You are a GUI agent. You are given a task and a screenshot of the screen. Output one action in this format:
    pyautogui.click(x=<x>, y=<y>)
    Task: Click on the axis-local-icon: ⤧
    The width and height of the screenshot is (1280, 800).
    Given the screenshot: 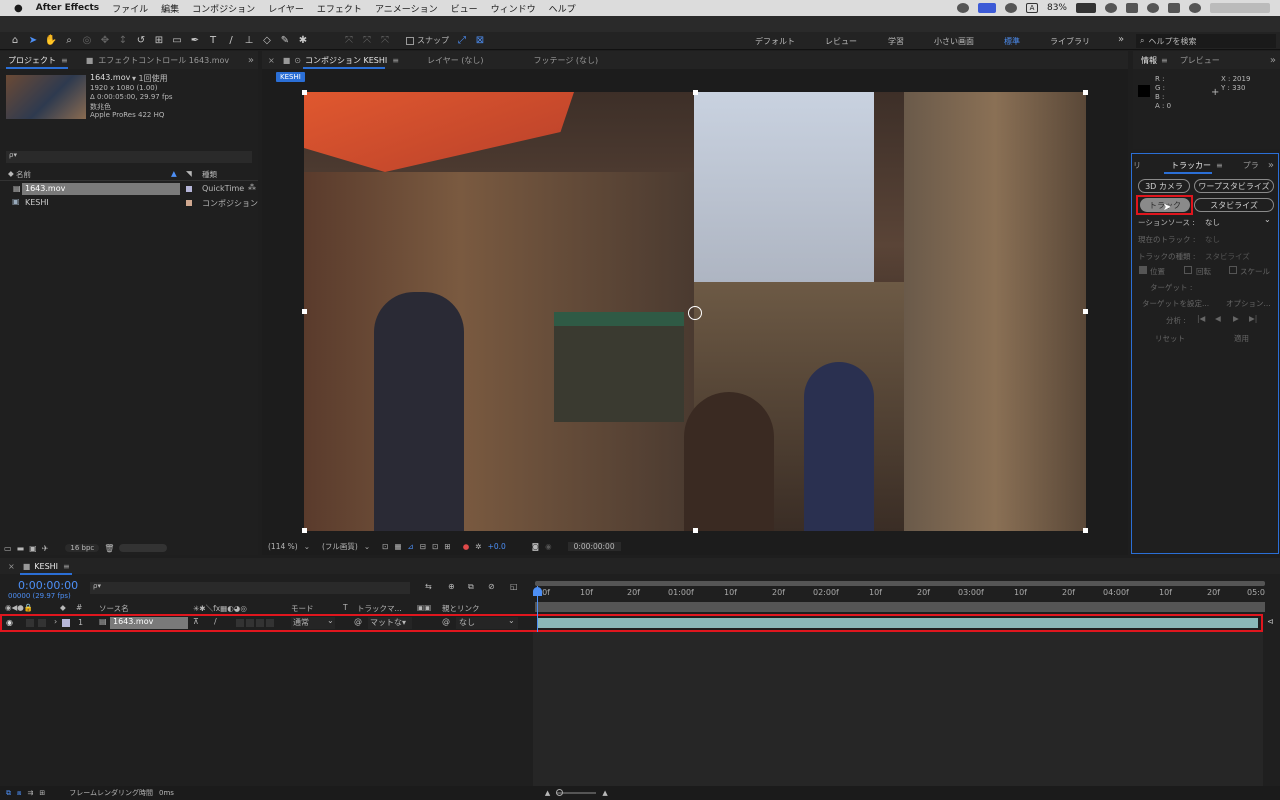 What is the action you would take?
    pyautogui.click(x=349, y=41)
    